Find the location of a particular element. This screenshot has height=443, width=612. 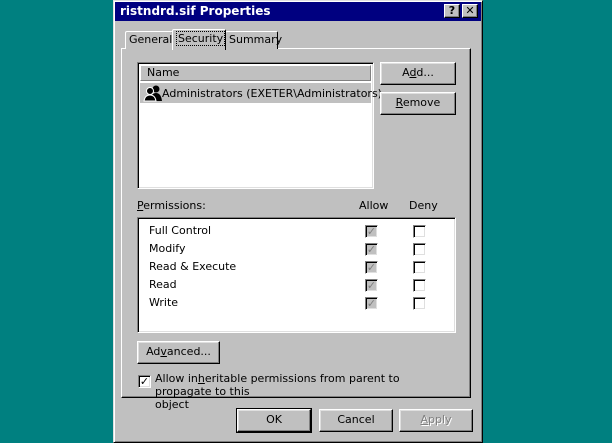

inherit-checkbox: ✓ is located at coordinates (144, 381).